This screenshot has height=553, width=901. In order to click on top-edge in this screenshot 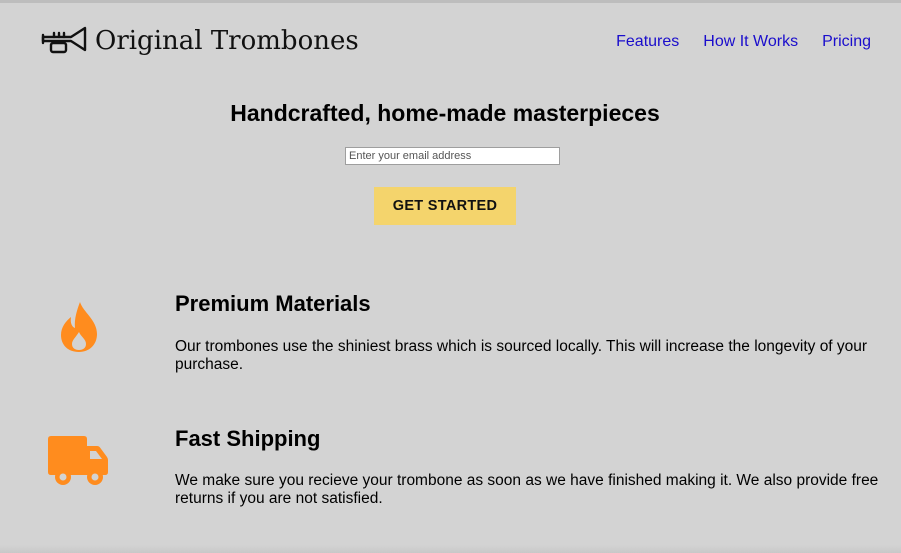, I will do `click(450, 1)`.